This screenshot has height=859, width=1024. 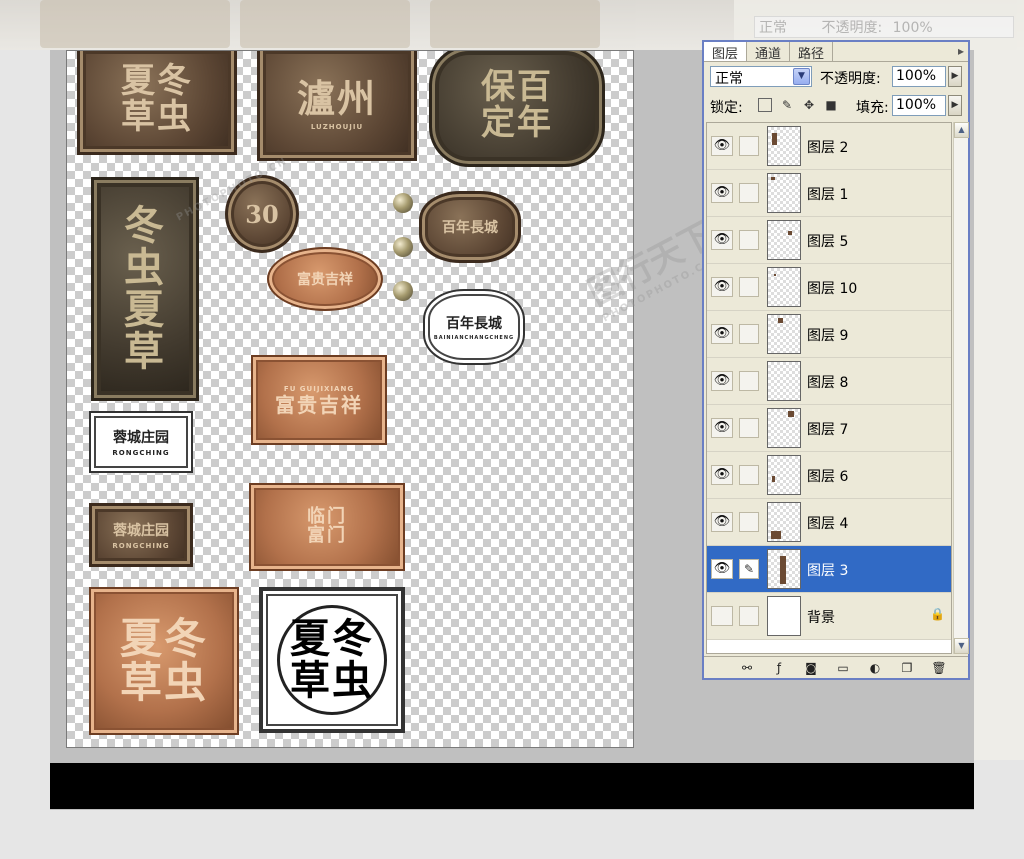 I want to click on plaque-linmen: 临门富门, so click(x=327, y=527).